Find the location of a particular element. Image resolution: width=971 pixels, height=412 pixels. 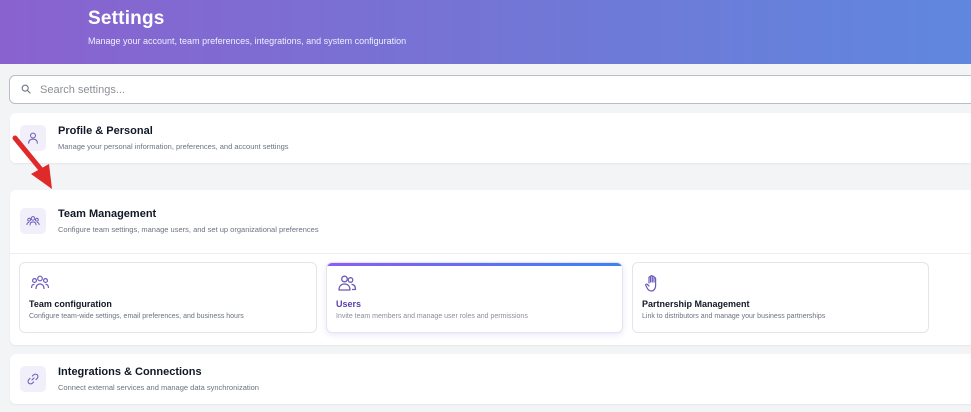

users-icon is located at coordinates (347, 283).